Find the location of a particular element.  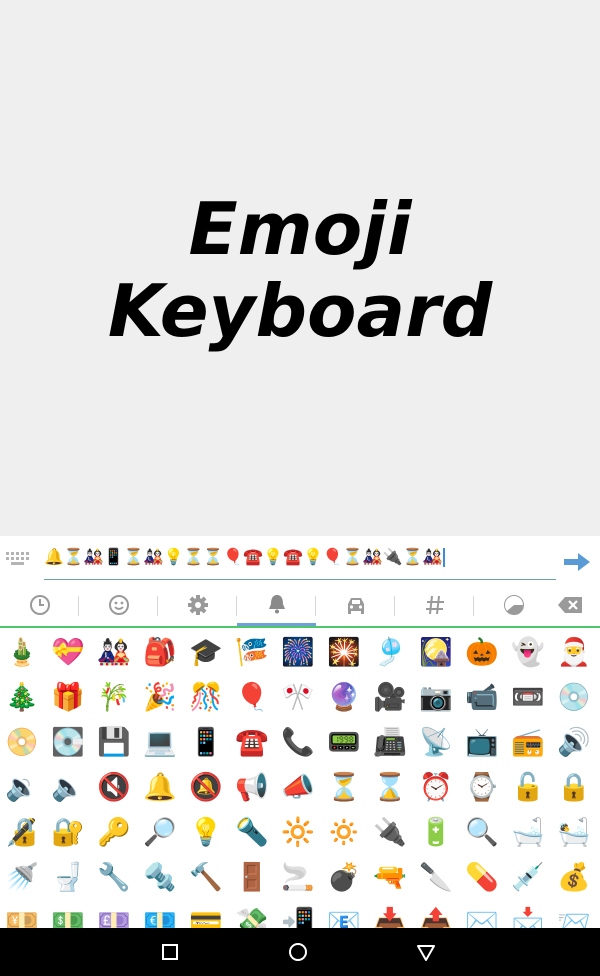

emoji-key: 🔎 is located at coordinates (160, 832).